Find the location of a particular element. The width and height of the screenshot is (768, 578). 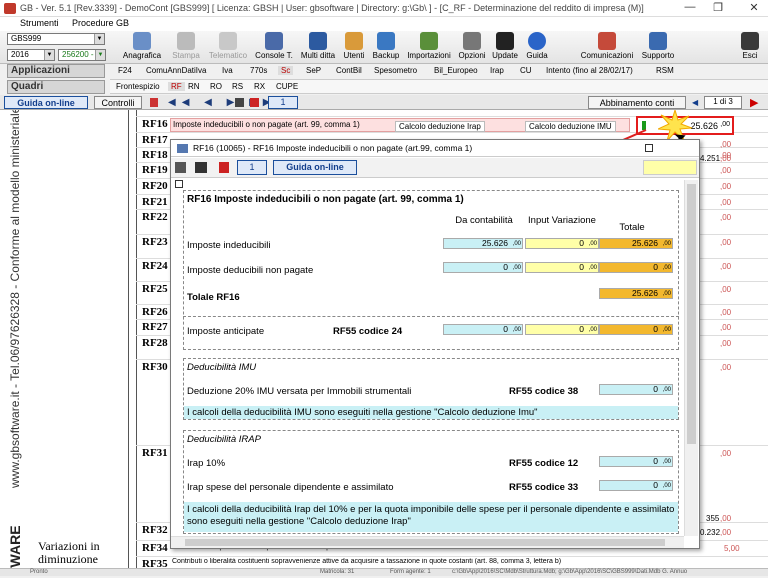

imu-deduction-field: 0,00 is located at coordinates (636, 389).